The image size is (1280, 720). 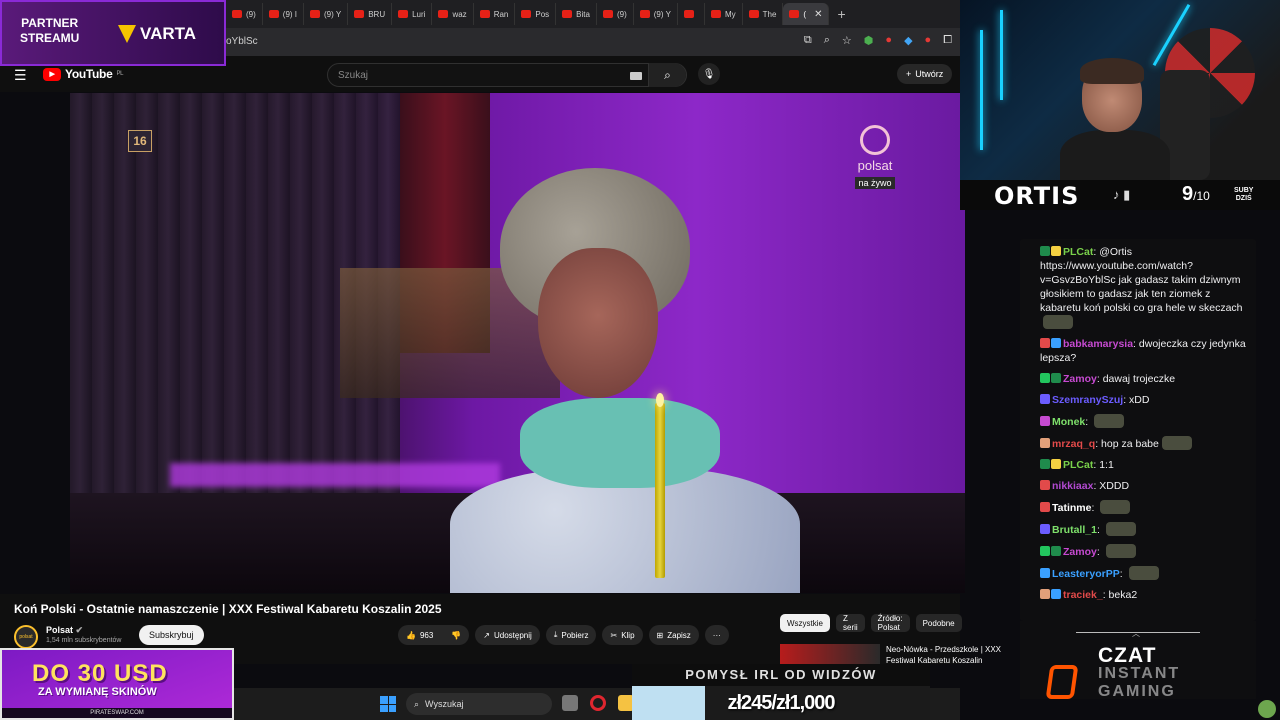 I want to click on install-icon: ⧉, so click(x=808, y=40).